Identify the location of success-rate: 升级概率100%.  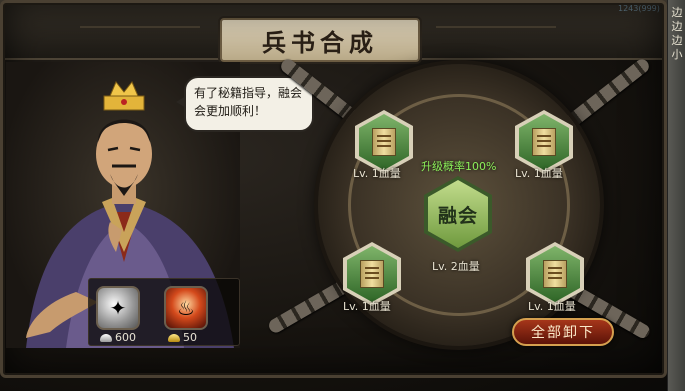
(459, 166).